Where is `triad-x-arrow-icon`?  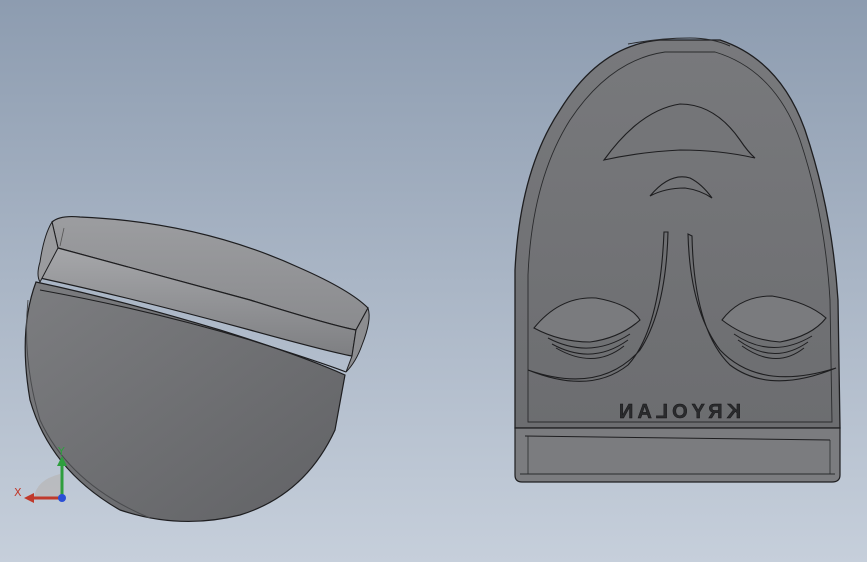
triad-x-arrow-icon is located at coordinates (29, 498).